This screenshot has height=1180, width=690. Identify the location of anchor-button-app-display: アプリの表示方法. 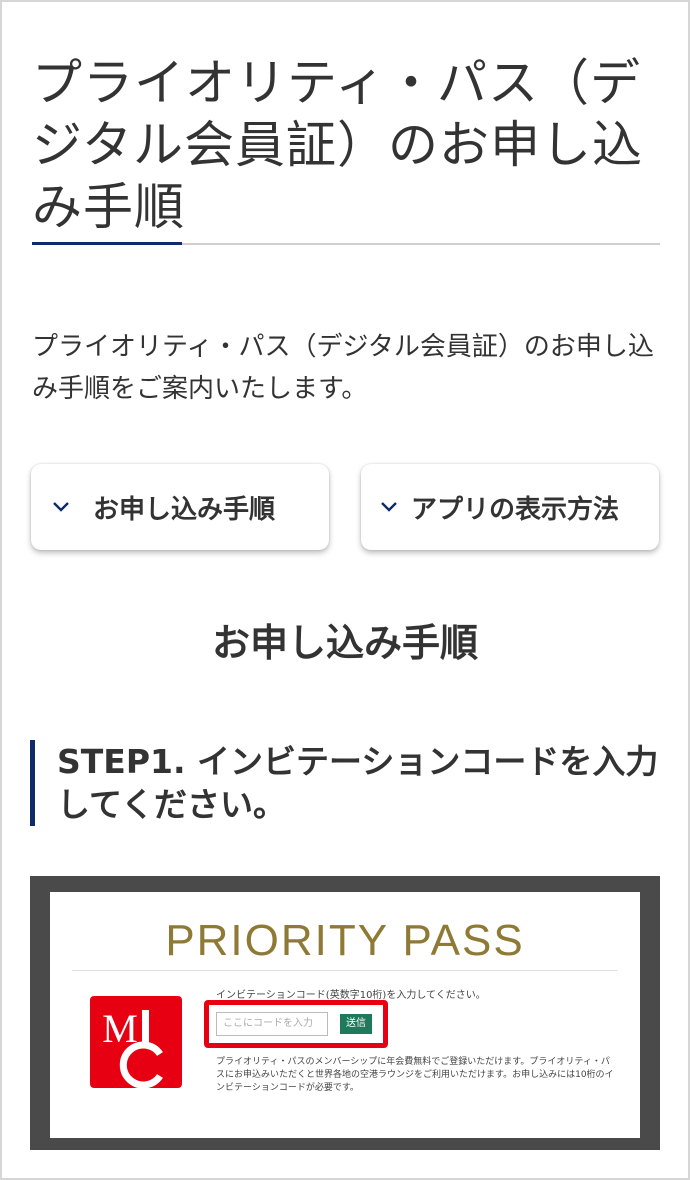
(510, 507).